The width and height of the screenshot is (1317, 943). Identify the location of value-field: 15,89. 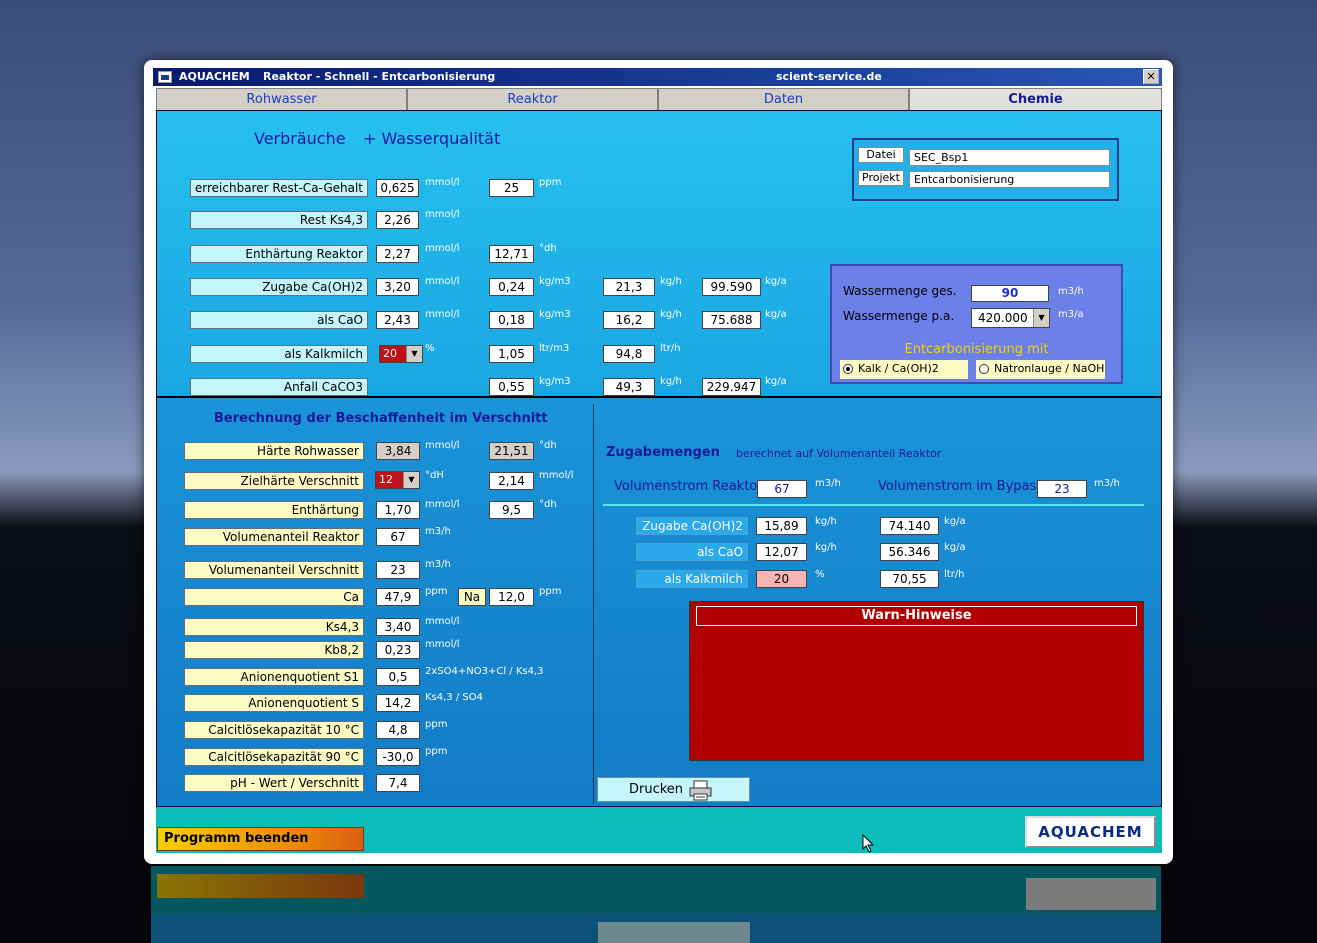
(781, 526).